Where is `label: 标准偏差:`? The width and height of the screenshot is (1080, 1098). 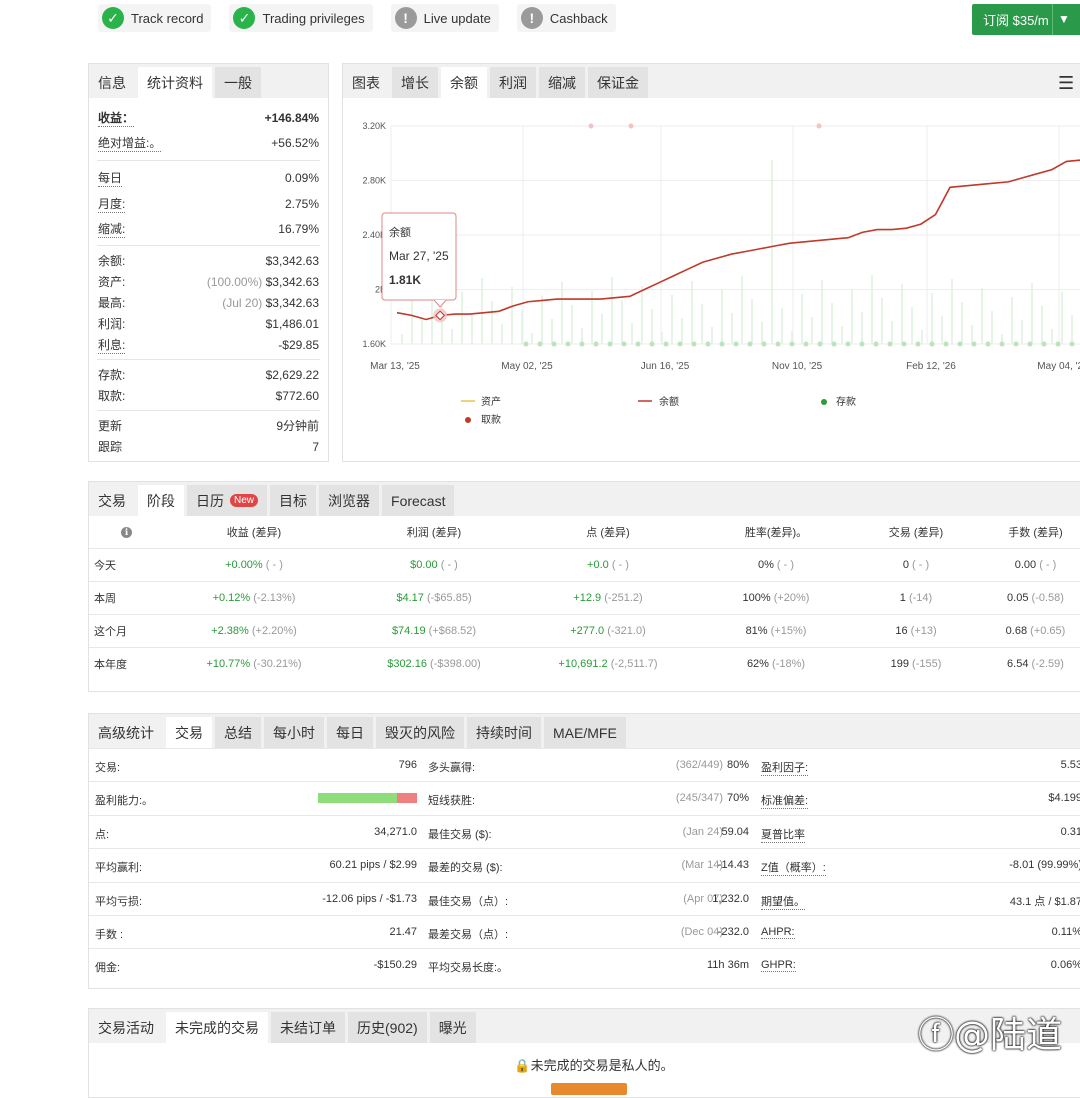
label: 标准偏差: is located at coordinates (785, 801).